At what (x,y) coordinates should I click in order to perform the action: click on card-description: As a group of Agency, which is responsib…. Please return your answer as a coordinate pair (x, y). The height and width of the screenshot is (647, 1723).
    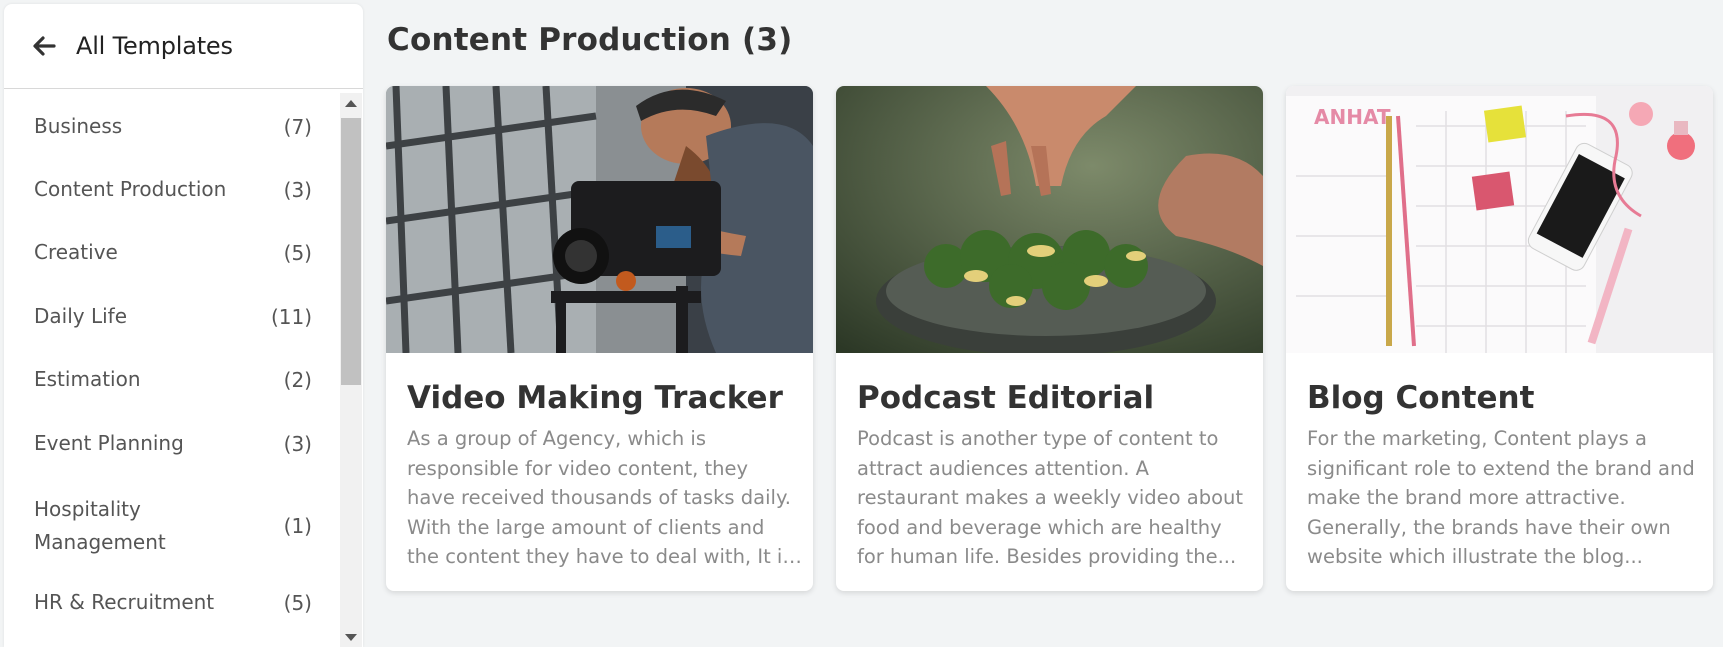
    Looking at the image, I should click on (600, 497).